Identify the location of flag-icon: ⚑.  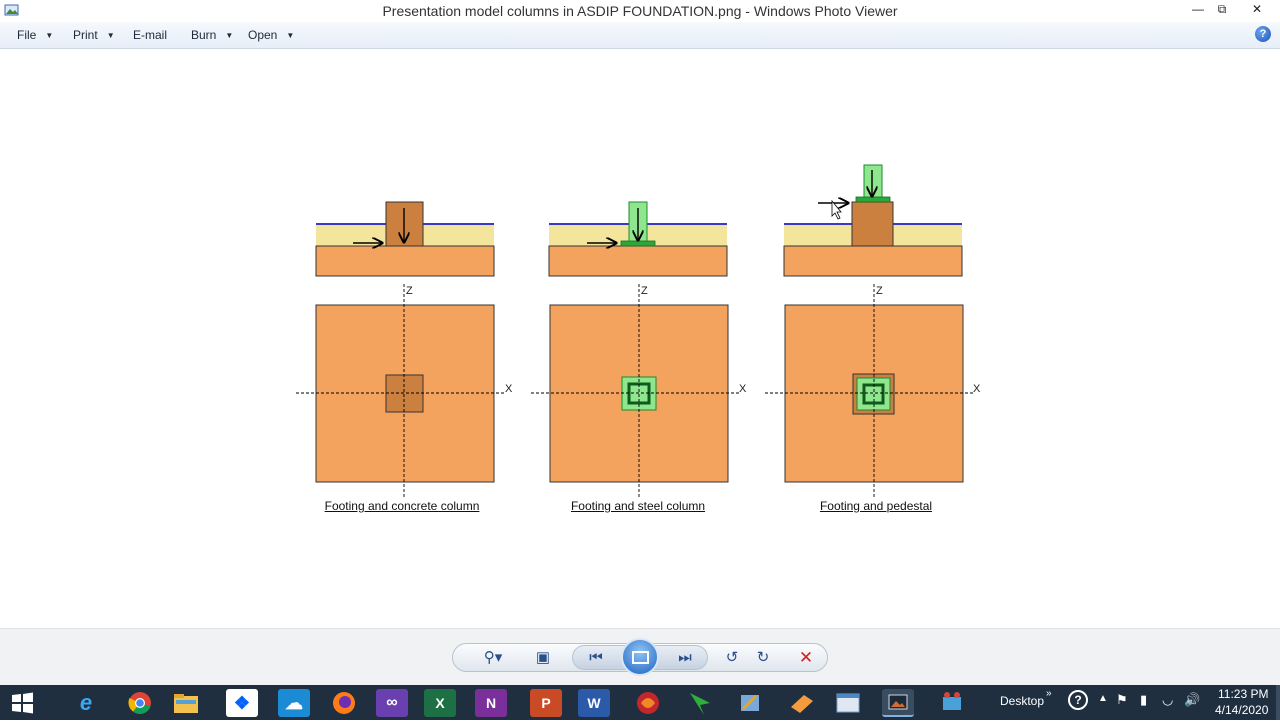
(1122, 700).